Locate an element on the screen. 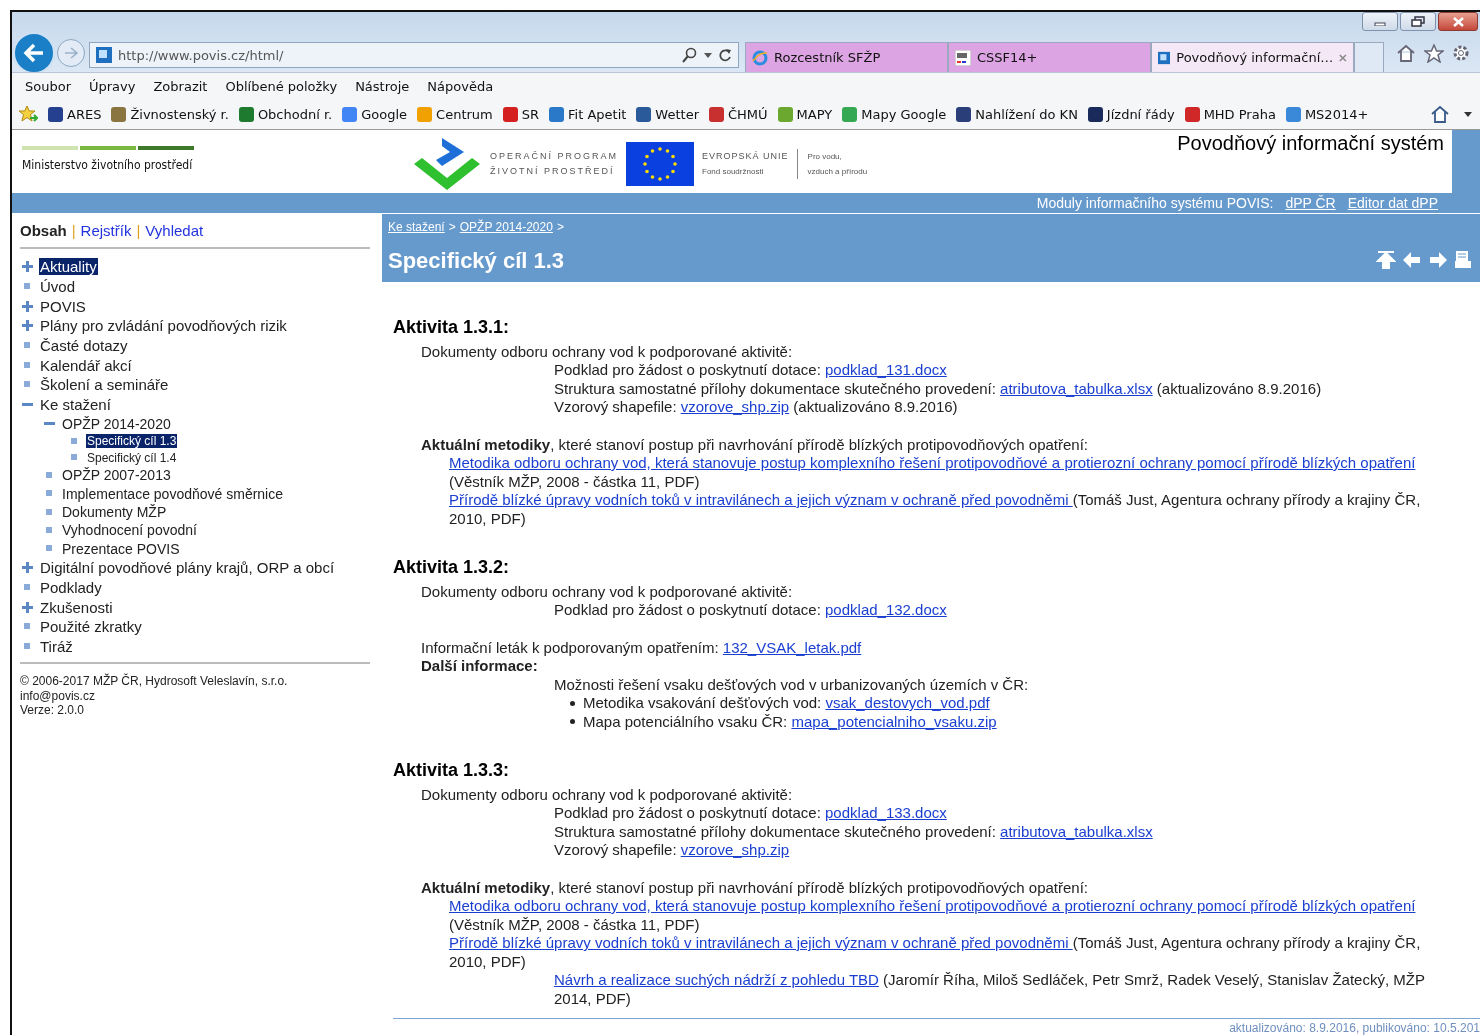 Image resolution: width=1480 pixels, height=1035 pixels. paragraph: Metodika odboru ochrany vod, která stanovuje postup komplexního řešení protipovodňové a protierozní ochrany pomocí přírodě blízkých opatření (Věstník MŽP, 2008 - částka 11, PDF) is located at coordinates (933, 472).